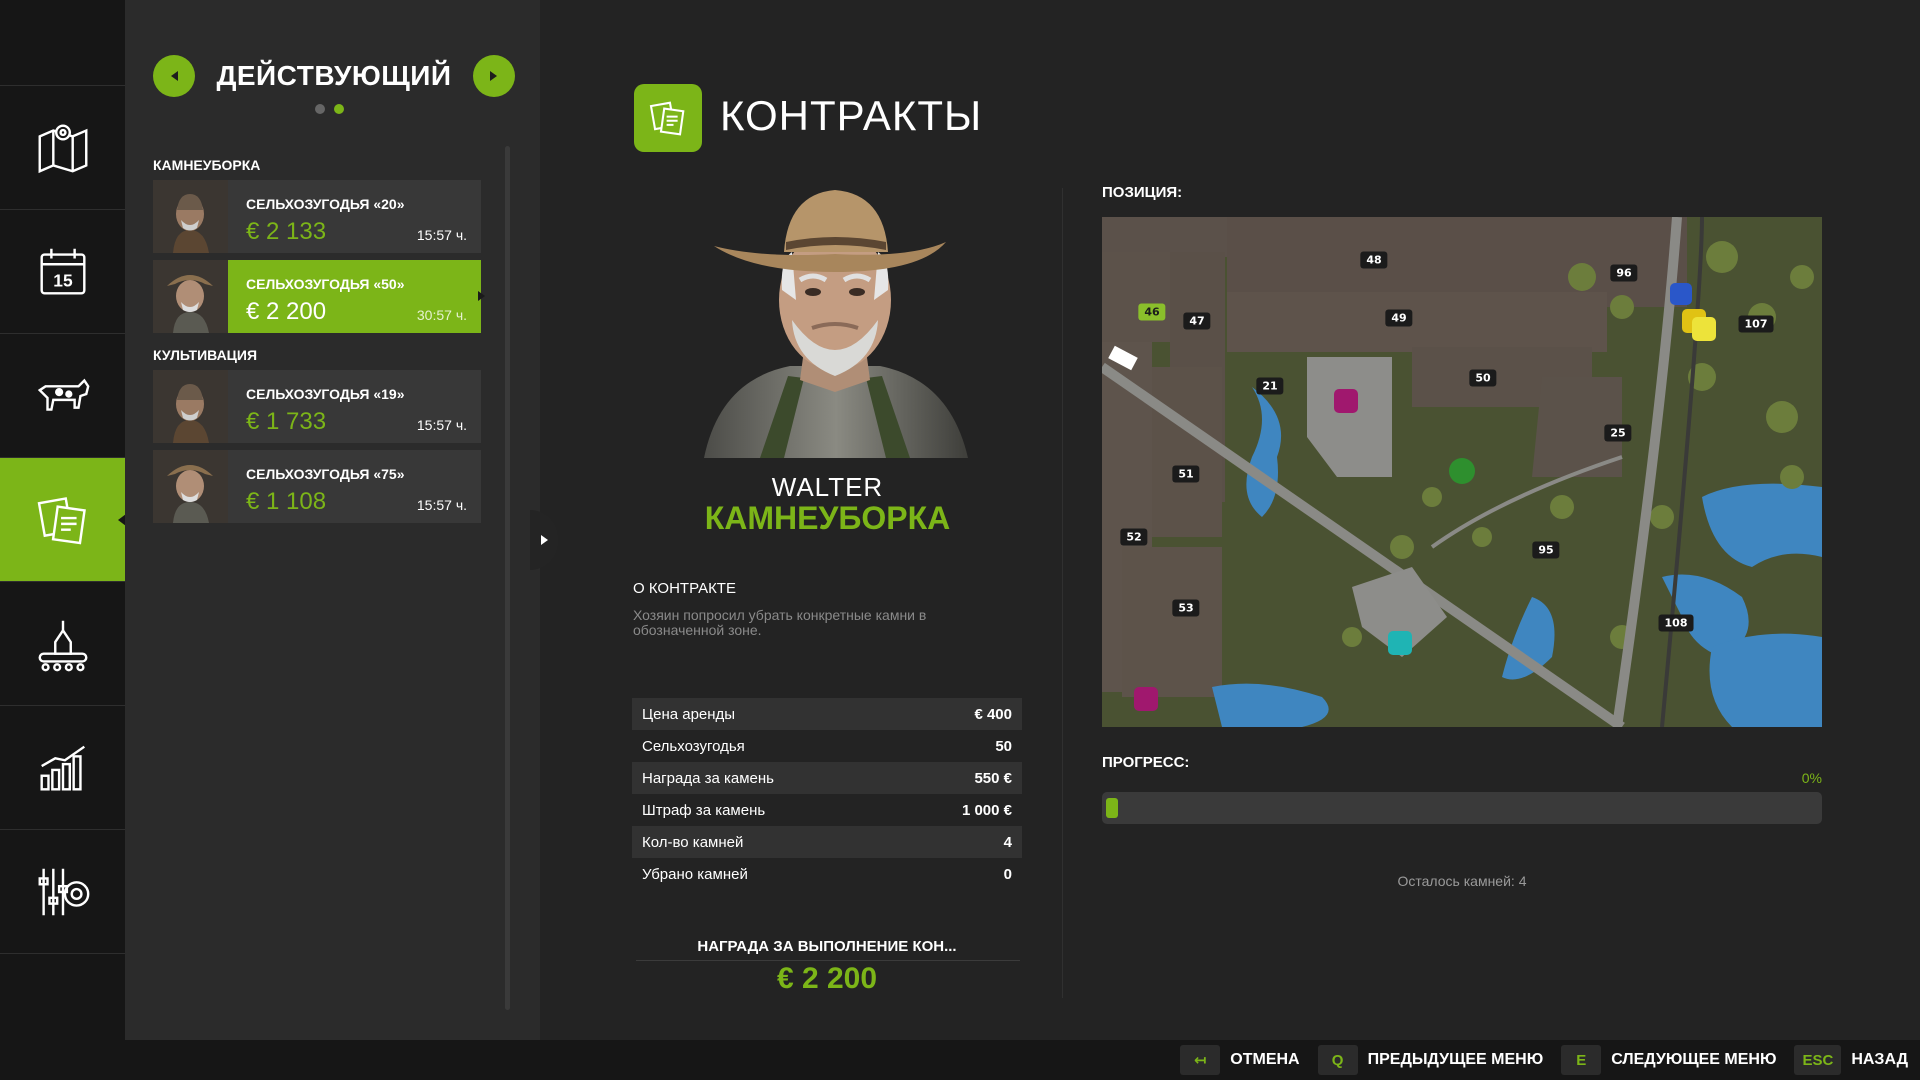 This screenshot has height=1080, width=1920. I want to click on selected-arrow-icon, so click(481, 296).